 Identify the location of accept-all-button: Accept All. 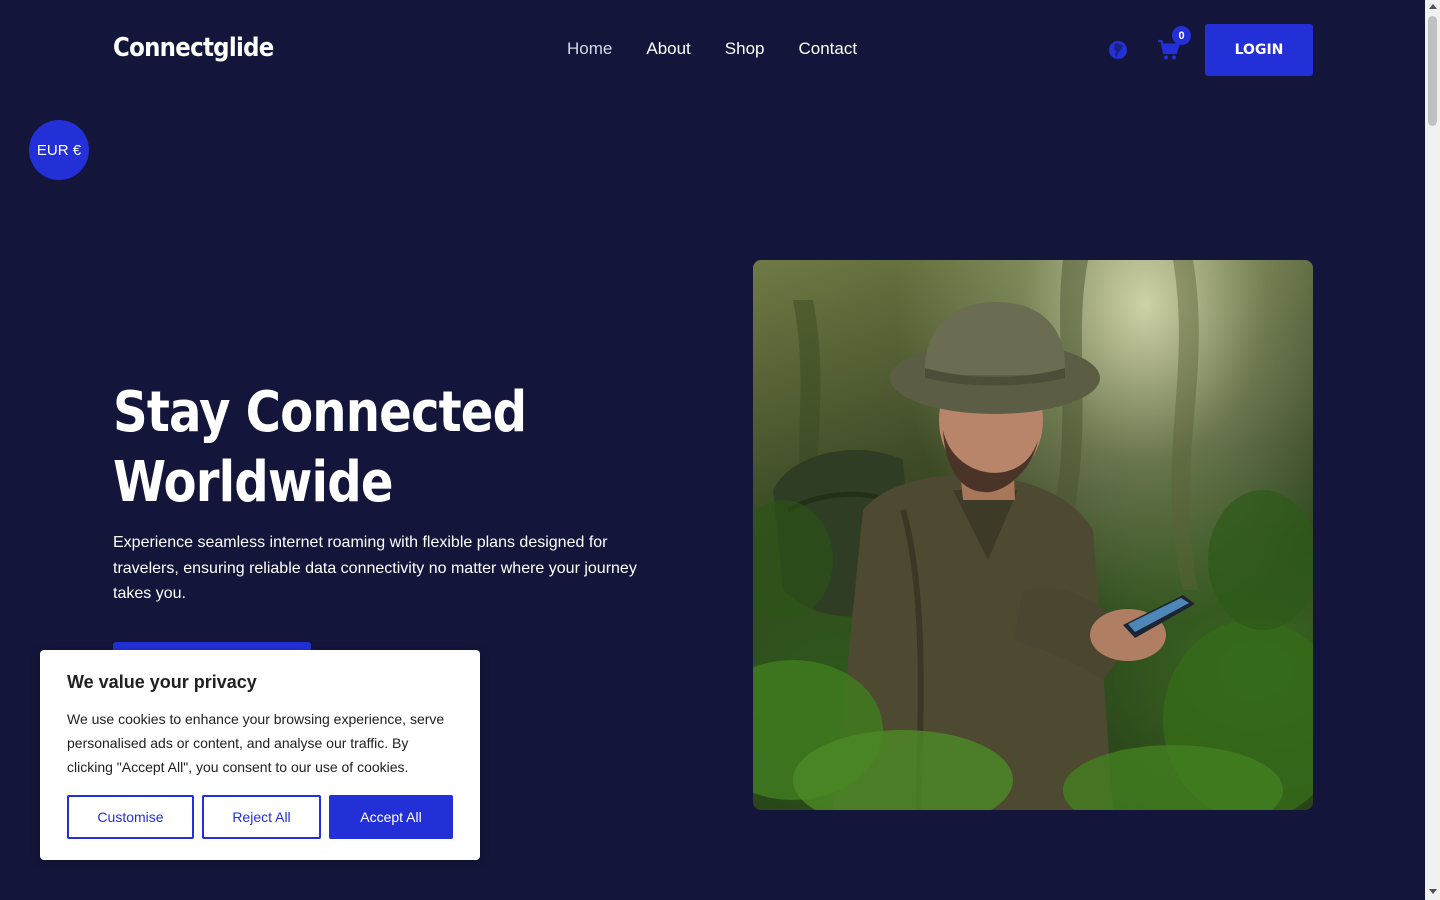
(391, 817).